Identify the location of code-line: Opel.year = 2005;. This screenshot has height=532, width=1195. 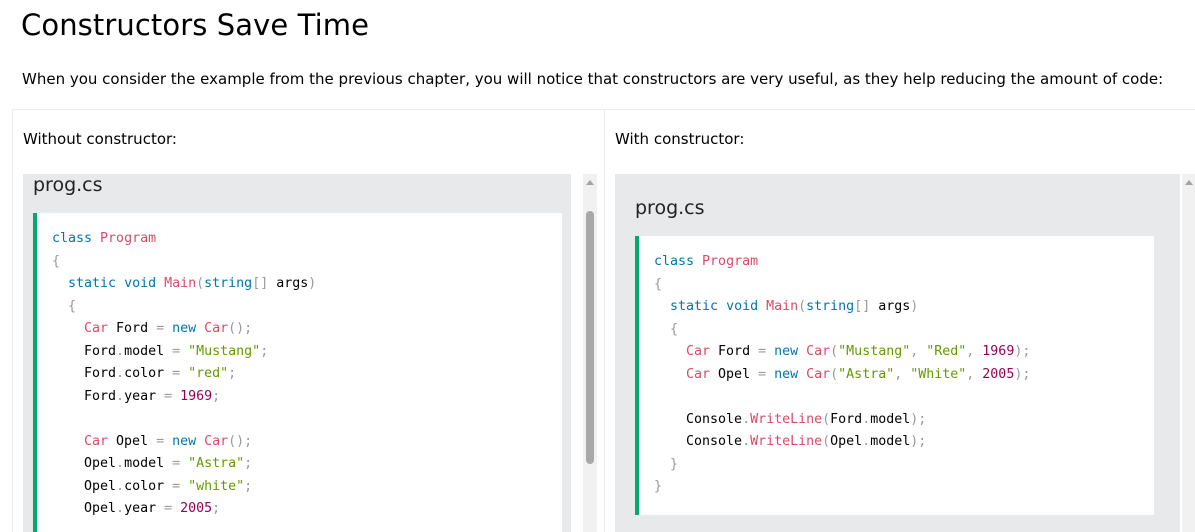
(184, 509).